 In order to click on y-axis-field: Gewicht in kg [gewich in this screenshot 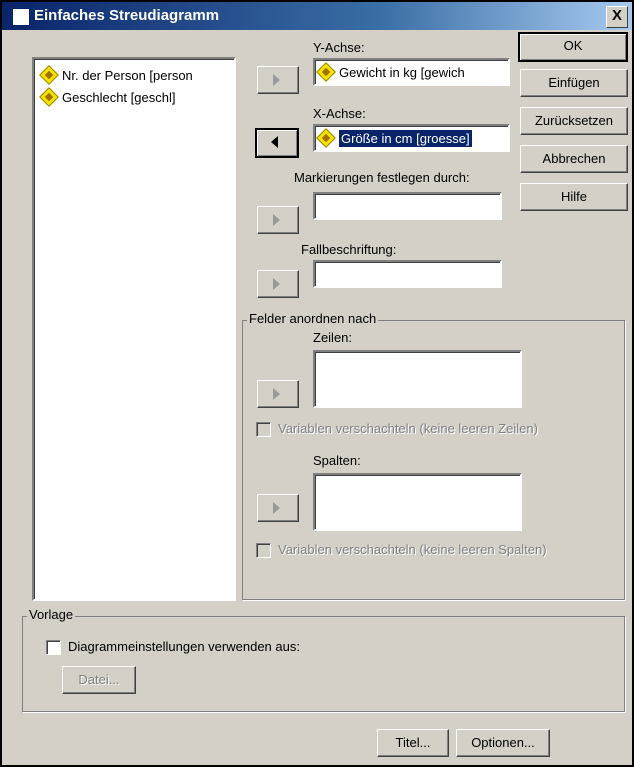, I will do `click(411, 72)`.